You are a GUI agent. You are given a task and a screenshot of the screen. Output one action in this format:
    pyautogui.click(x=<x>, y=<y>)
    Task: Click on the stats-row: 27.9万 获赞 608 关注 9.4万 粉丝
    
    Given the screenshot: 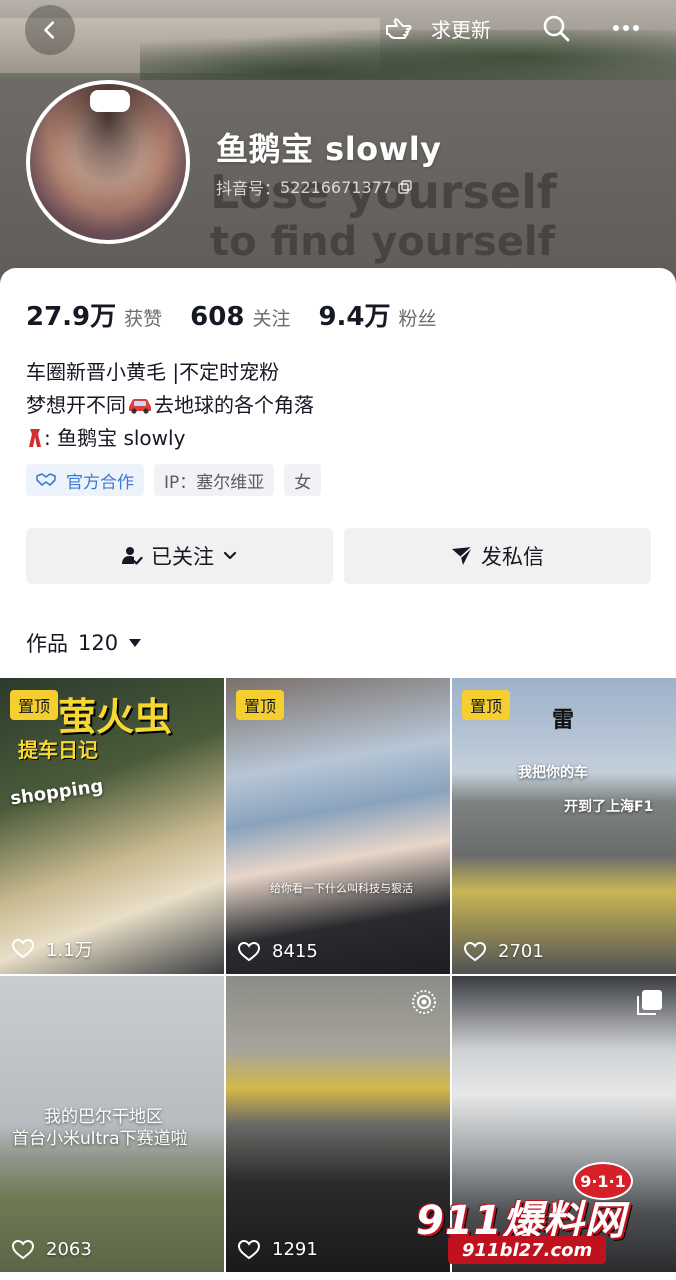 What is the action you would take?
    pyautogui.click(x=245, y=314)
    